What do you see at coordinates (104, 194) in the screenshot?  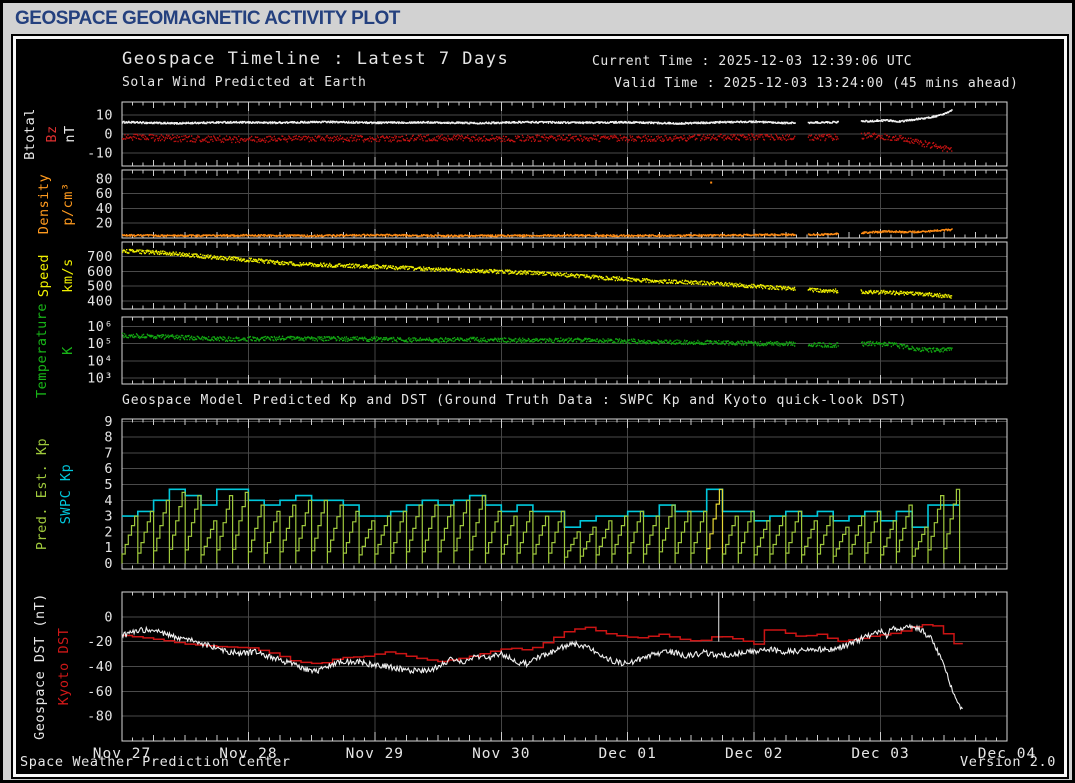 I see `ytick-label-density: 60` at bounding box center [104, 194].